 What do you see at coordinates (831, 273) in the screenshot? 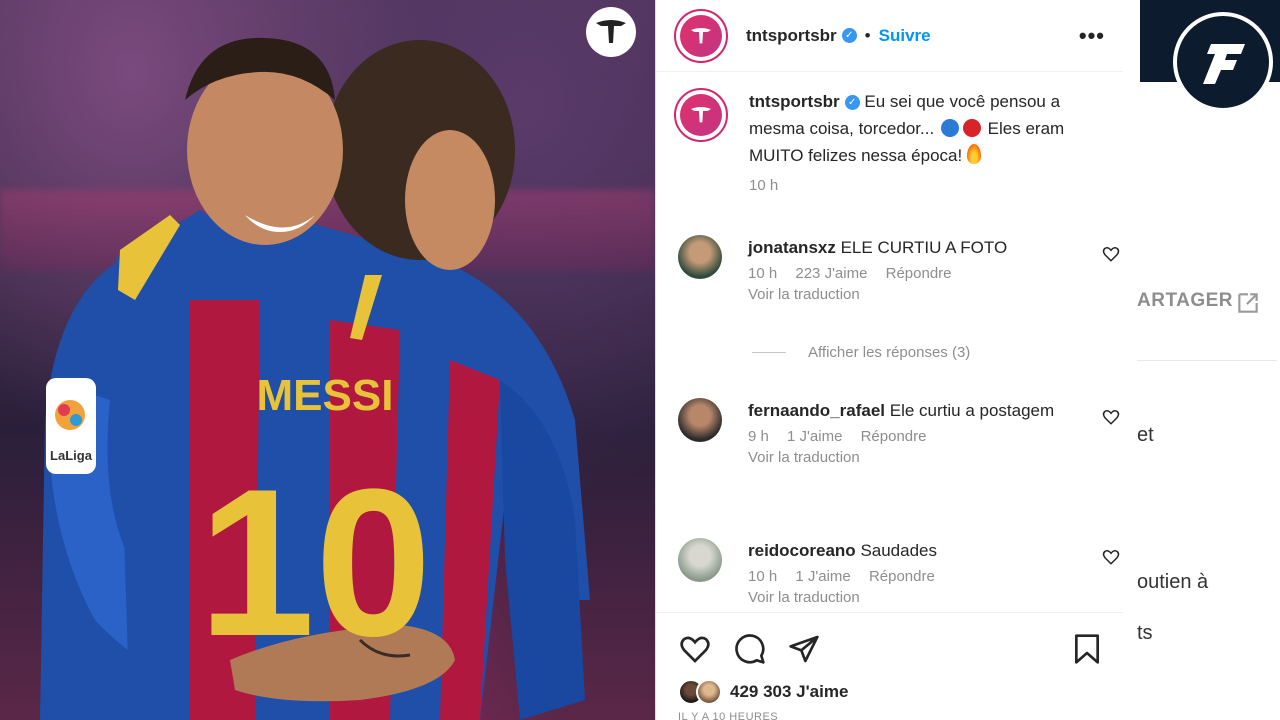
I see `comment-likes: 223 J'aime` at bounding box center [831, 273].